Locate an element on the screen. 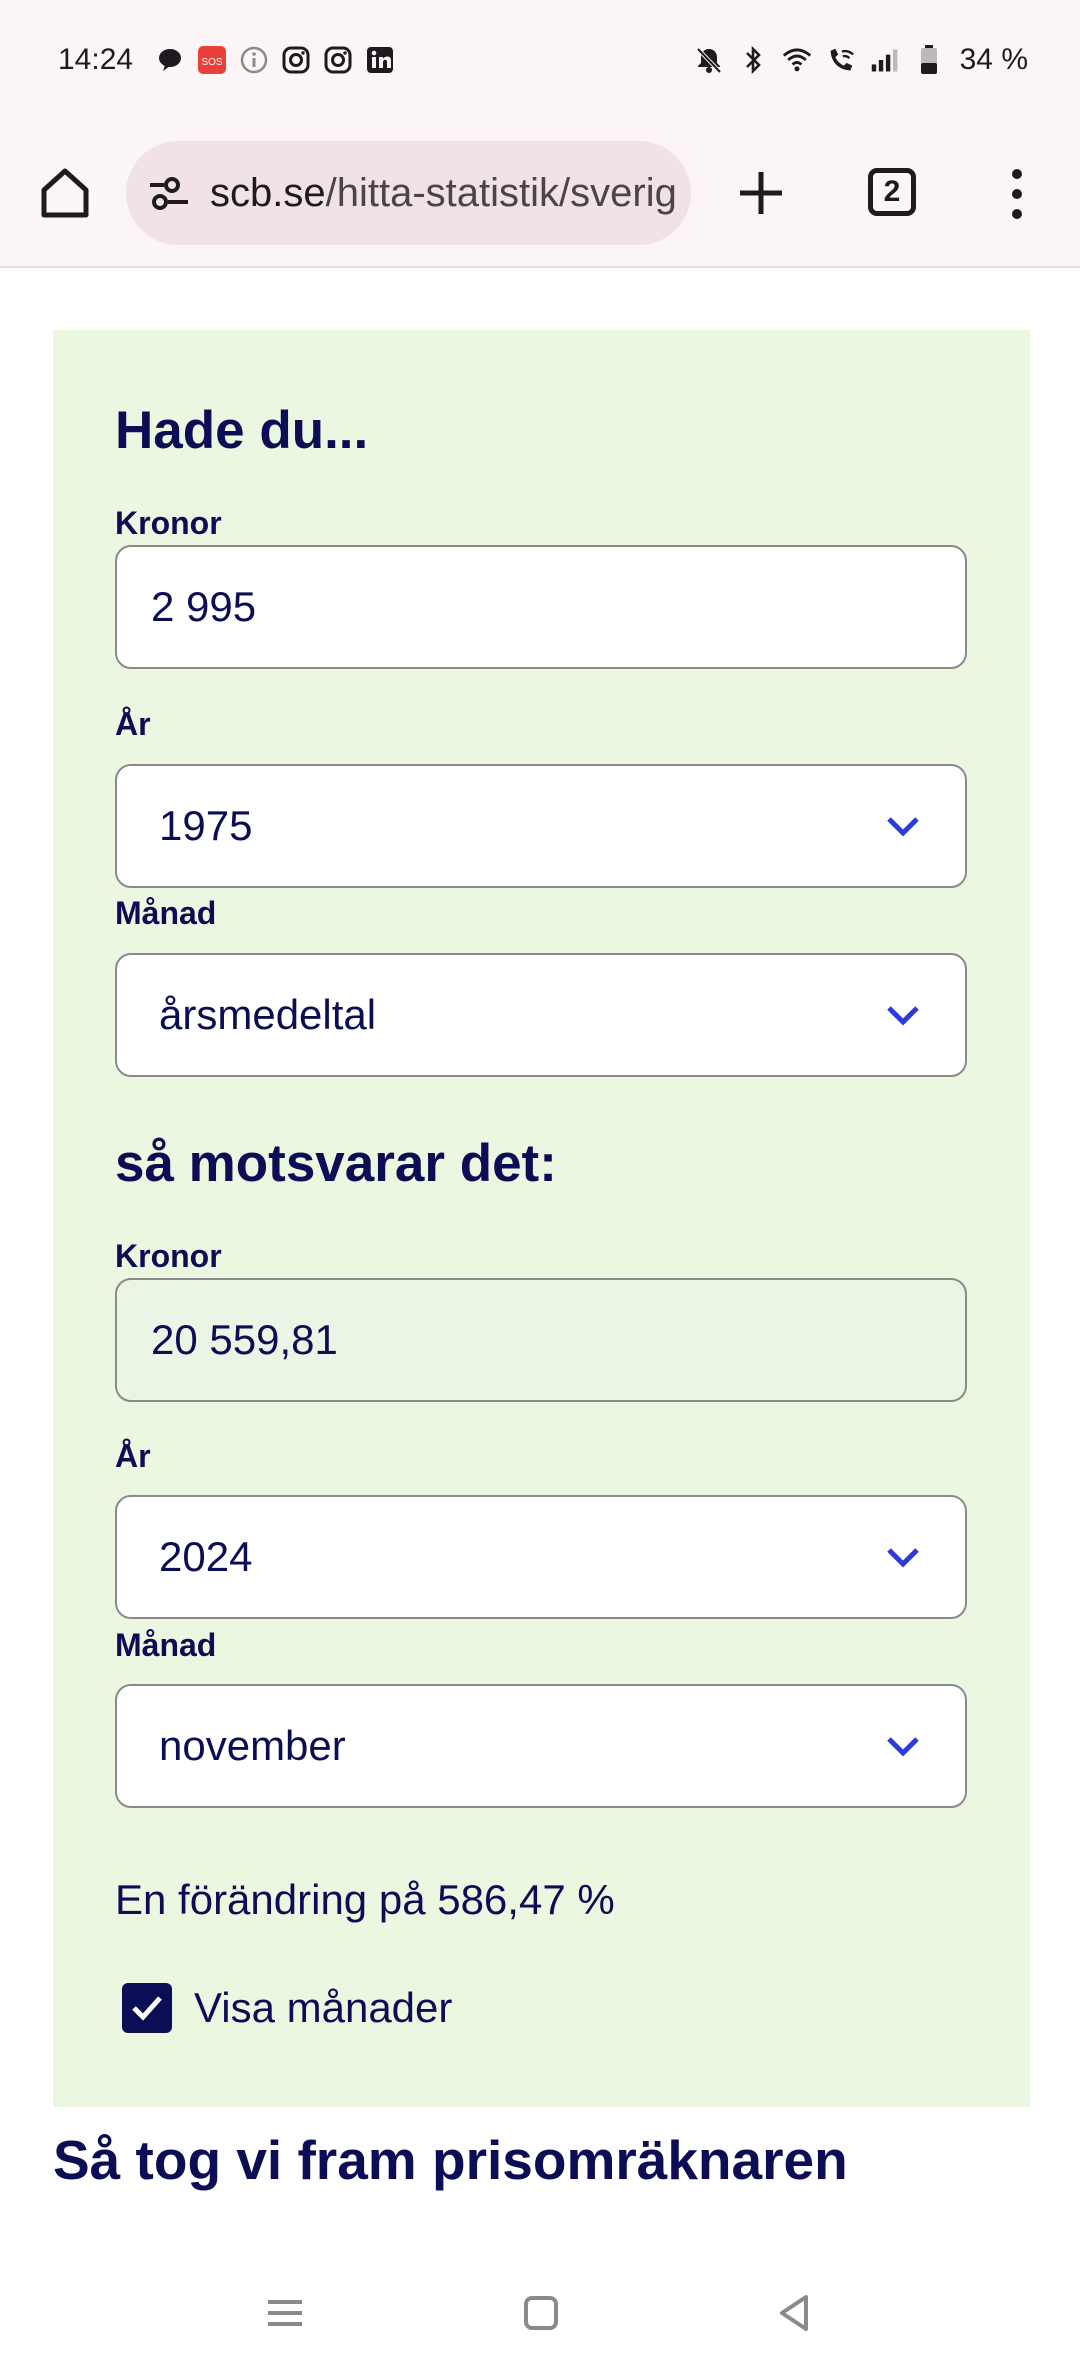 The height and width of the screenshot is (2376, 1080). url-host: scb.se is located at coordinates (268, 192).